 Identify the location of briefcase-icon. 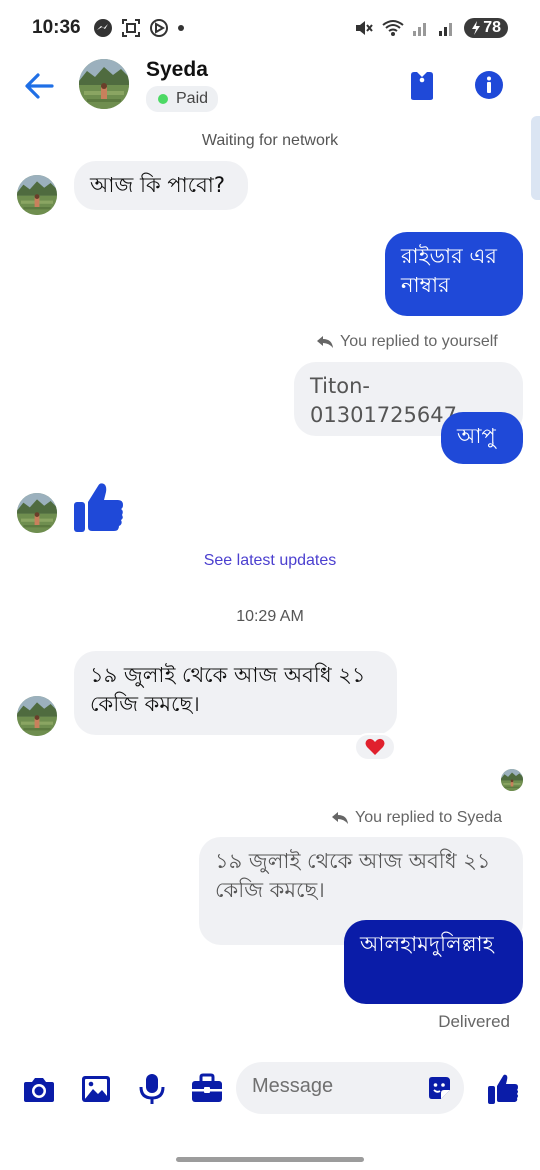
(207, 1089).